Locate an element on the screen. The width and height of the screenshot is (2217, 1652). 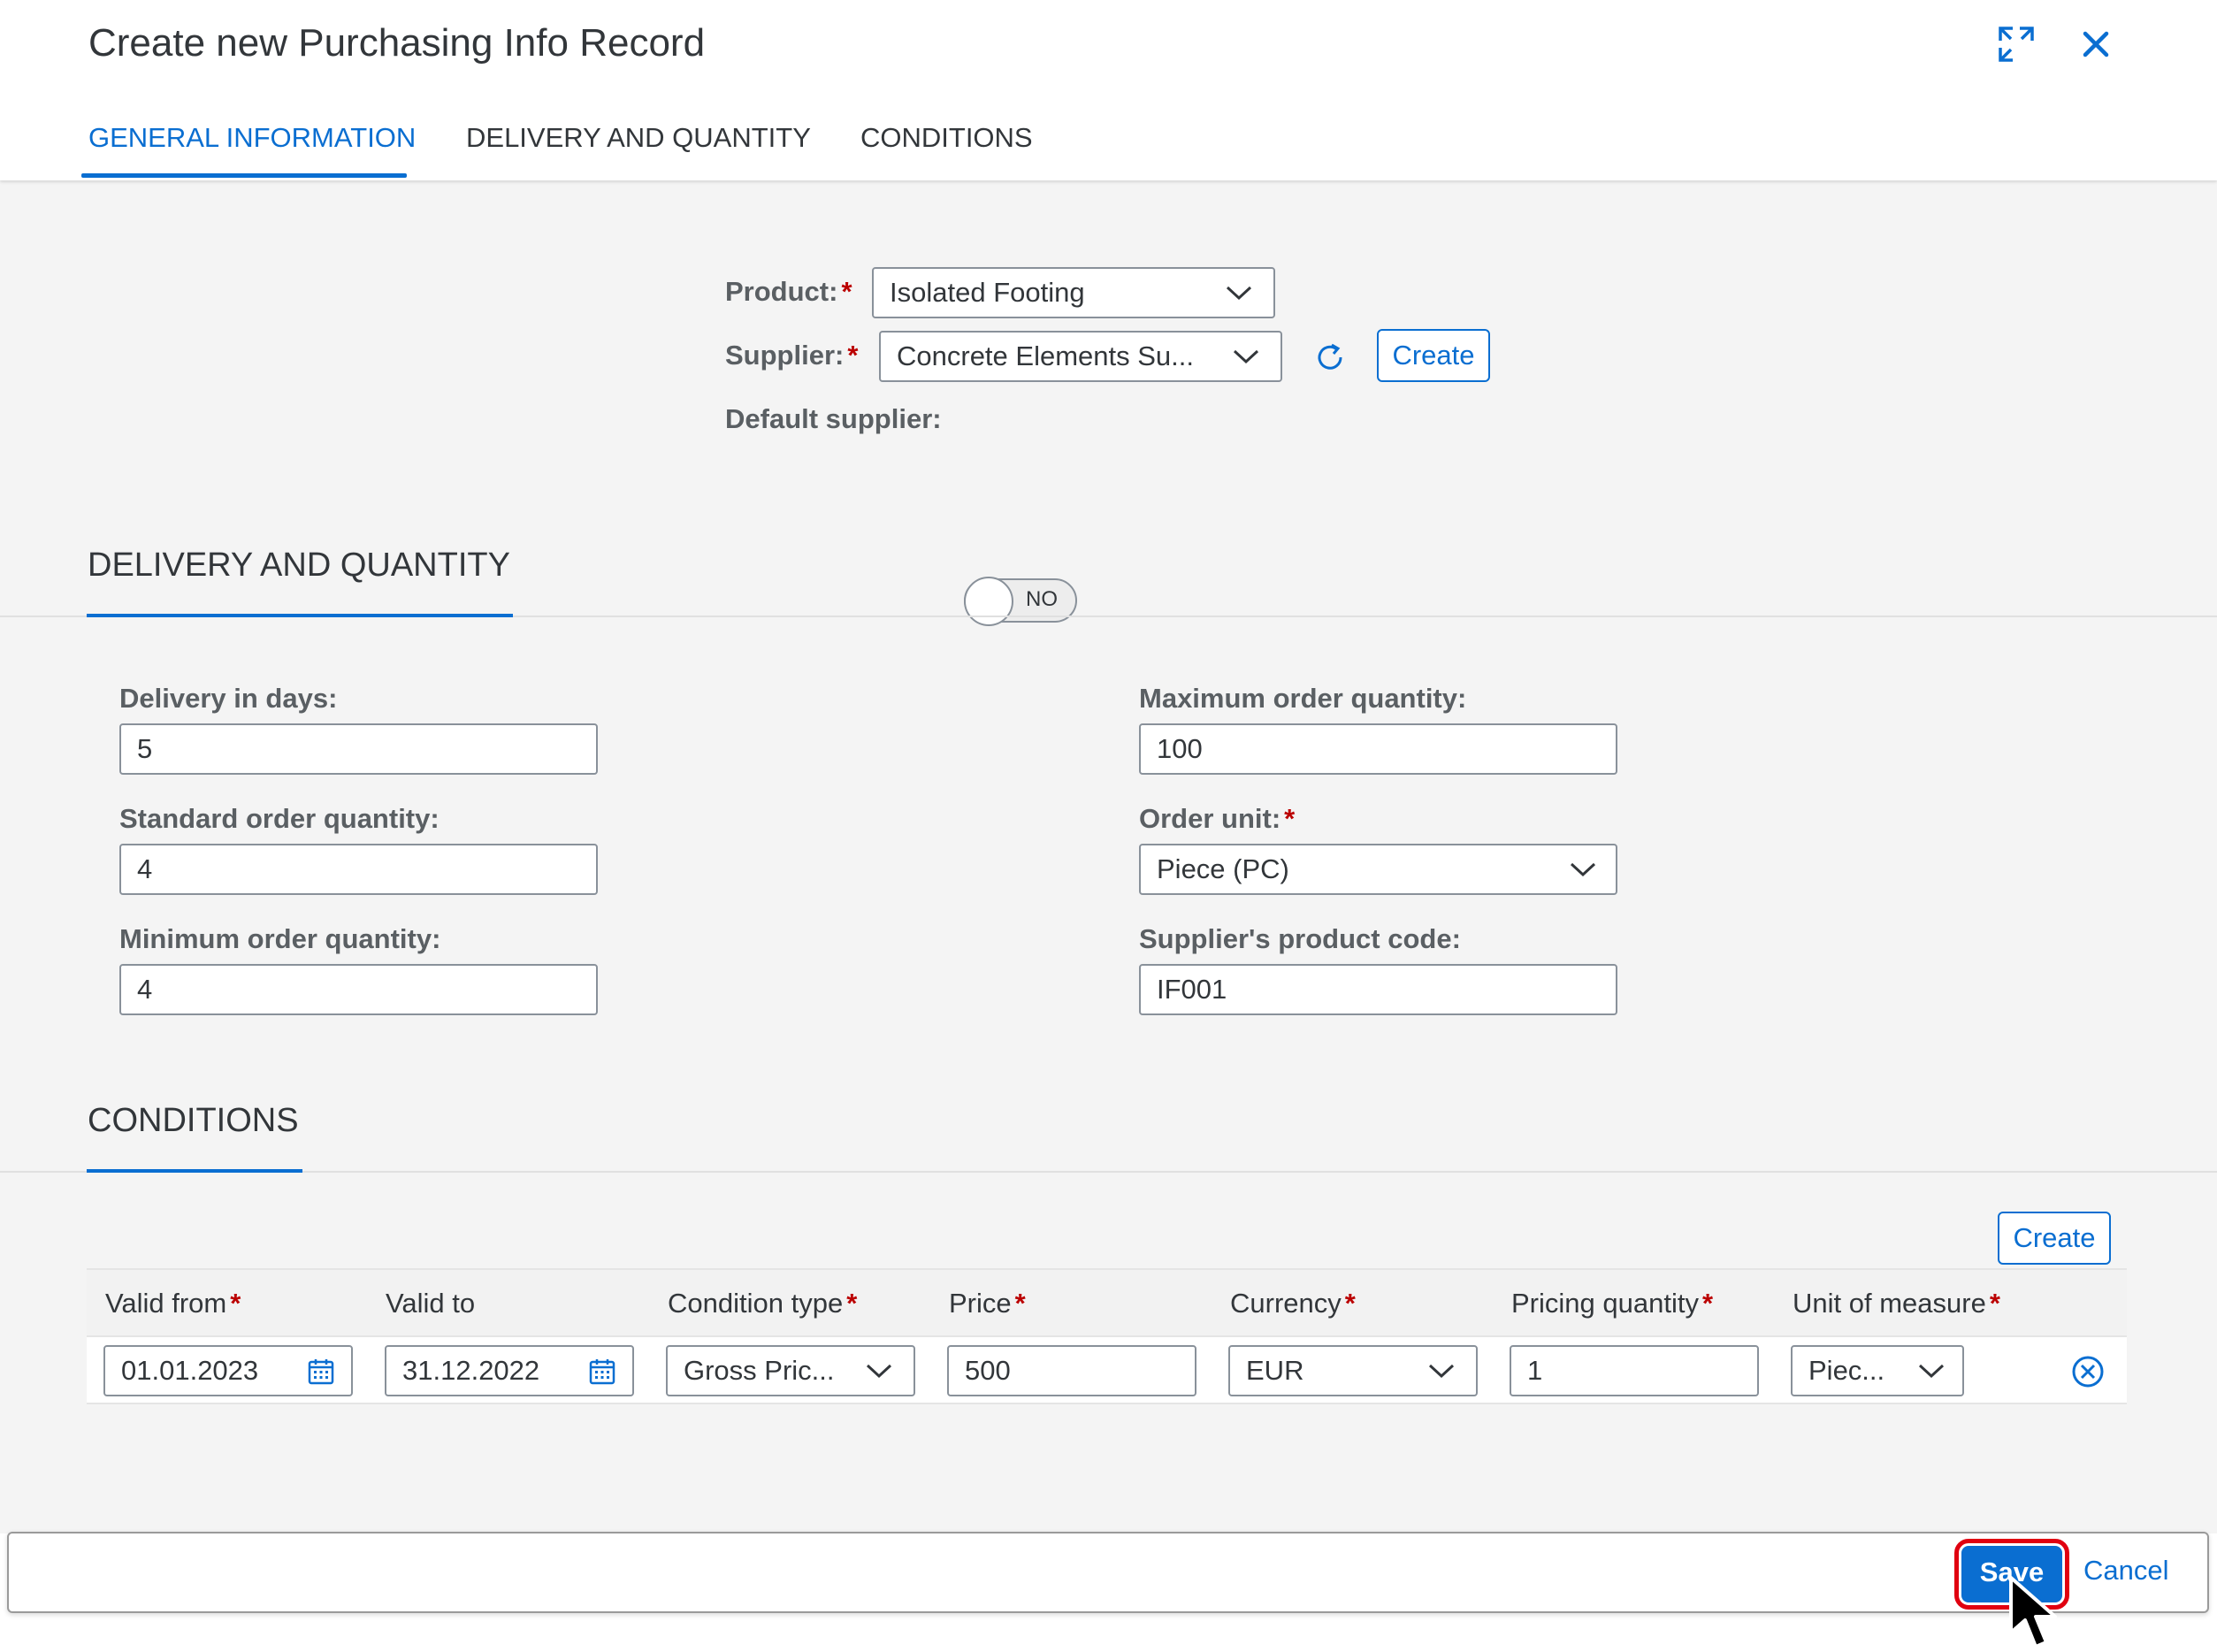
close-icon is located at coordinates (2096, 44).